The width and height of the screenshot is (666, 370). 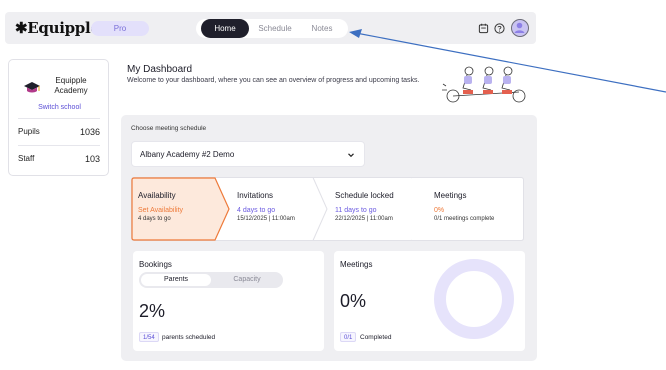 What do you see at coordinates (353, 301) in the screenshot?
I see `meetings-percent: 0%` at bounding box center [353, 301].